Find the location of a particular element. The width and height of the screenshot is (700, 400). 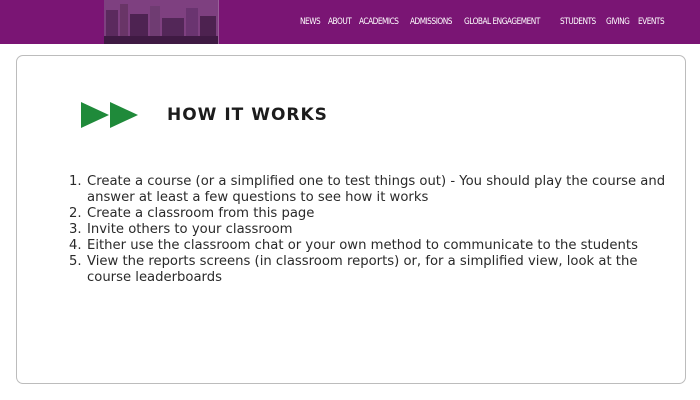

nav-giving: GIVING is located at coordinates (618, 22).